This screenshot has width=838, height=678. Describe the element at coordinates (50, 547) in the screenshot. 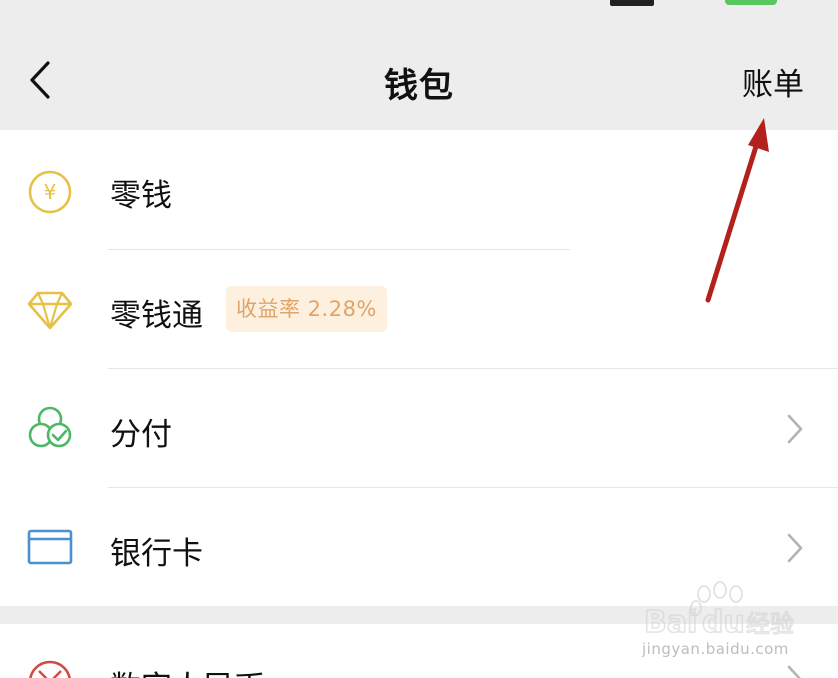

I see `bank-card-icon` at that location.